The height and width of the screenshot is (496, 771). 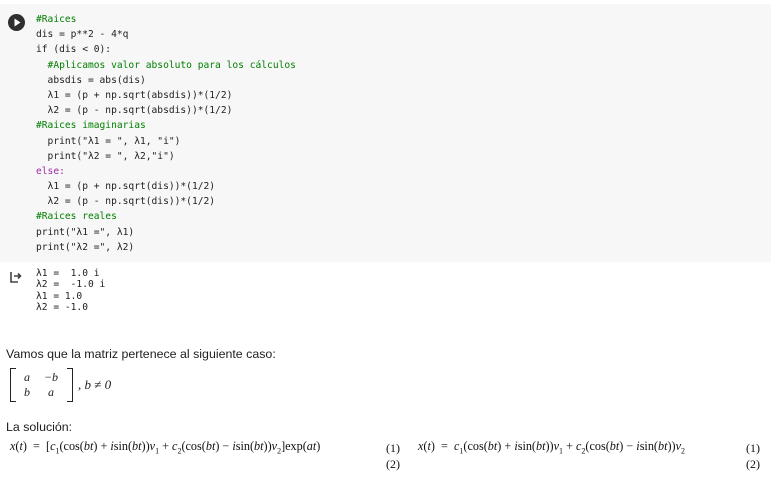 I want to click on code-line: print("λ1 =", λ1), so click(x=85, y=232).